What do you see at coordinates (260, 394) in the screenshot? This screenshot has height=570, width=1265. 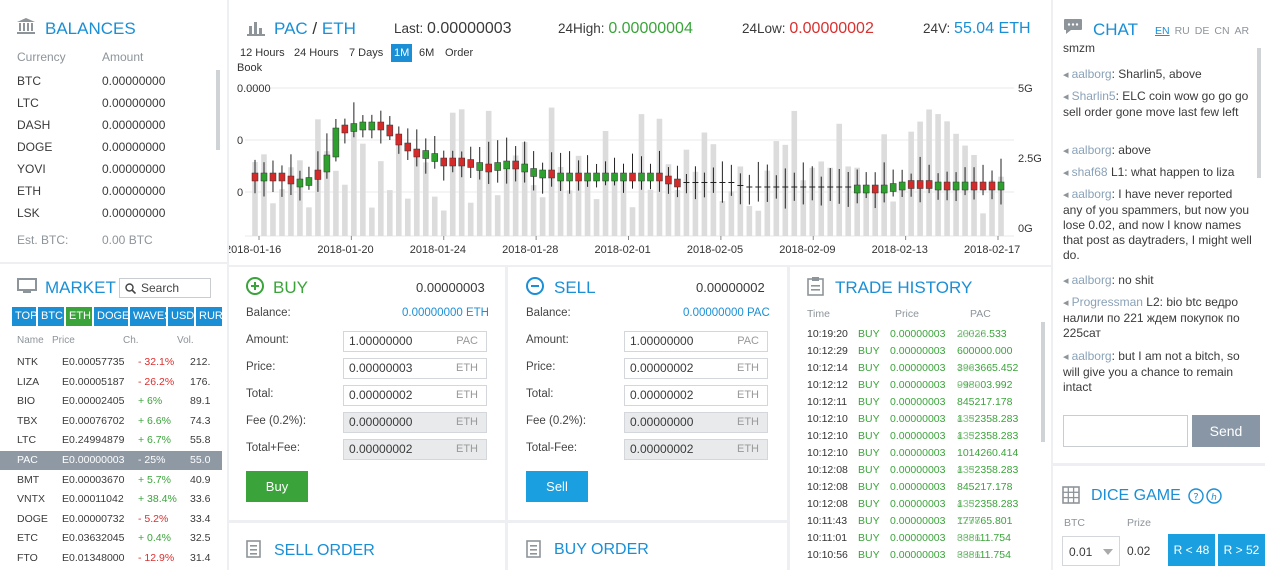 I see `buy-total-label: Total:` at bounding box center [260, 394].